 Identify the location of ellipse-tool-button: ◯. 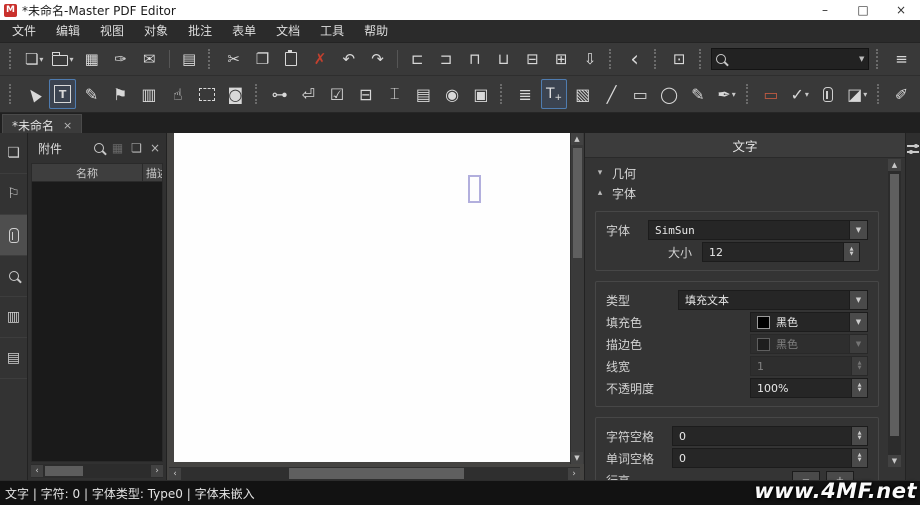
(669, 94).